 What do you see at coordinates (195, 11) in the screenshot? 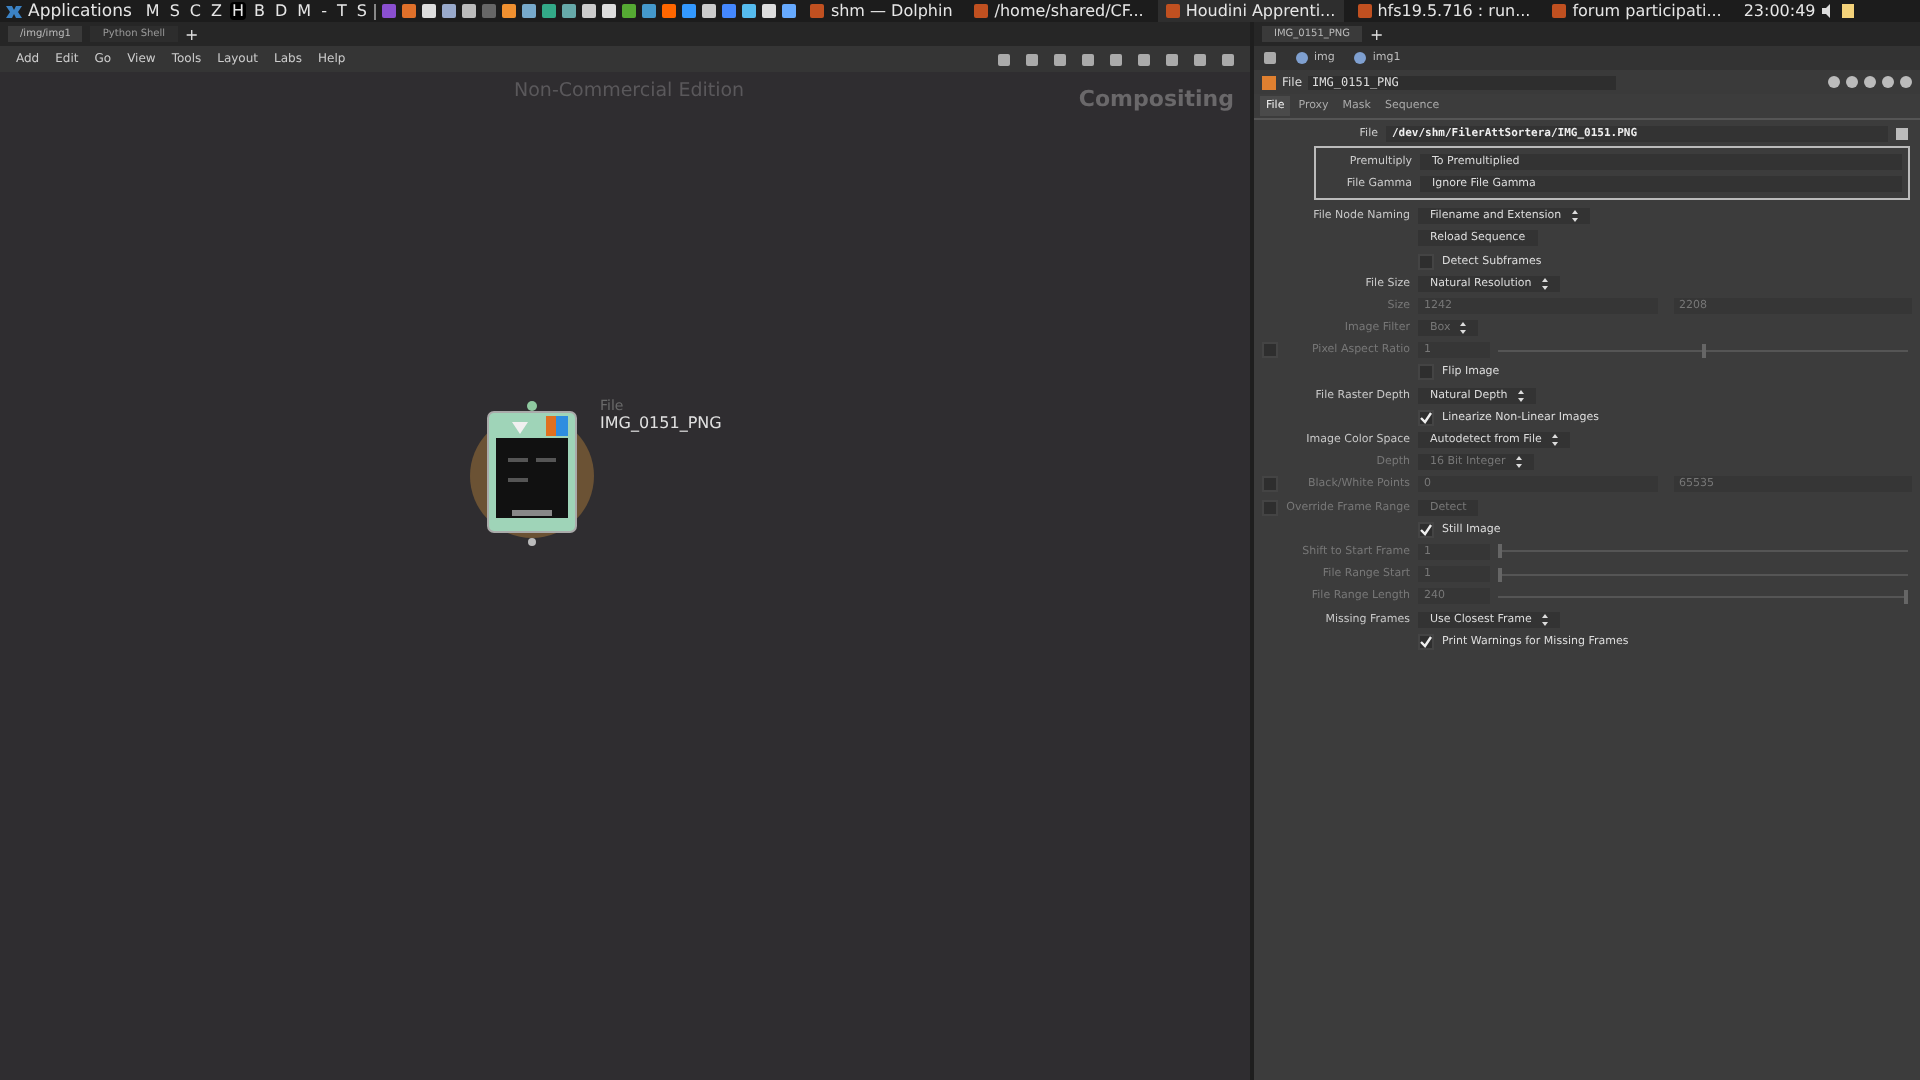
I see `launcher-letter: C` at bounding box center [195, 11].